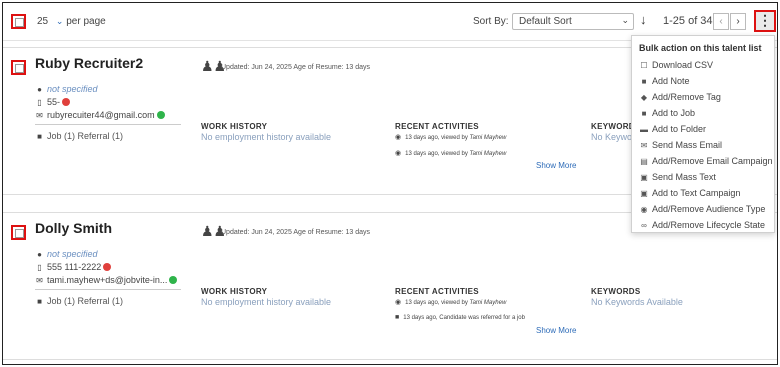 The width and height of the screenshot is (780, 367). Describe the element at coordinates (667, 113) in the screenshot. I see `menu-item-add-to-job: ■ Add to Job` at that location.